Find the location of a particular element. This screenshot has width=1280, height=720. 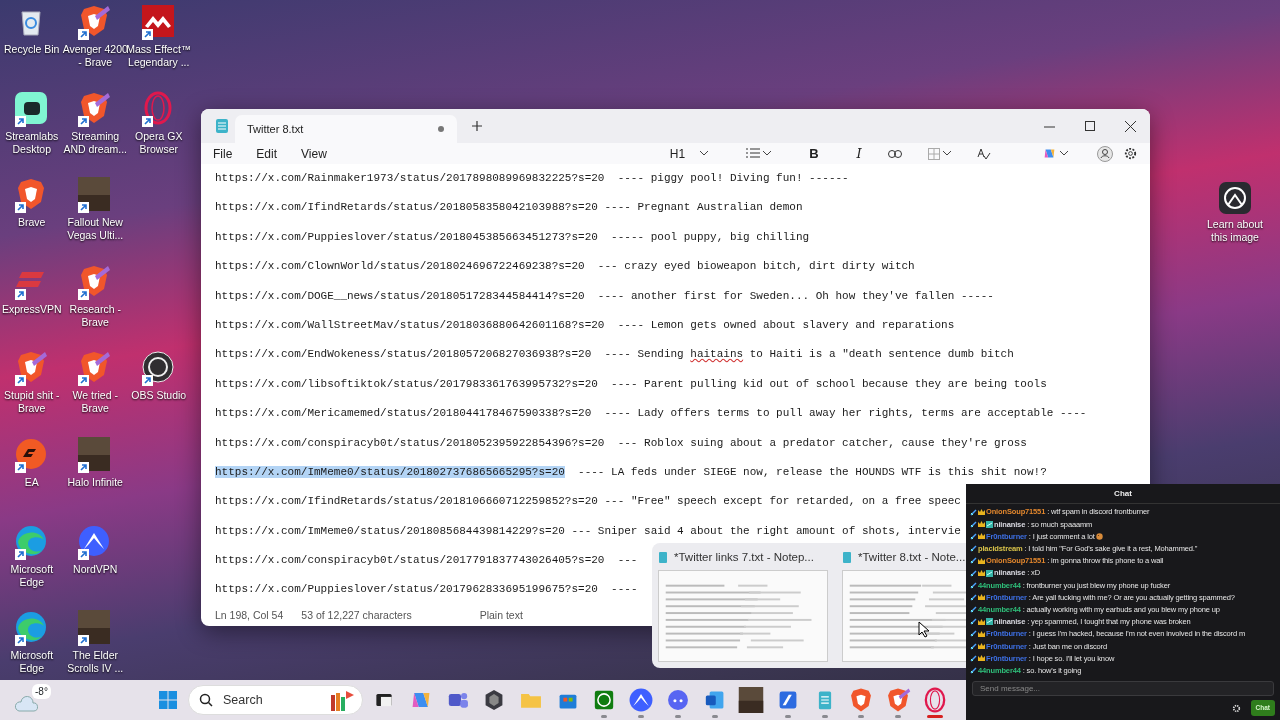

file-format: Plain text is located at coordinates (501, 615).